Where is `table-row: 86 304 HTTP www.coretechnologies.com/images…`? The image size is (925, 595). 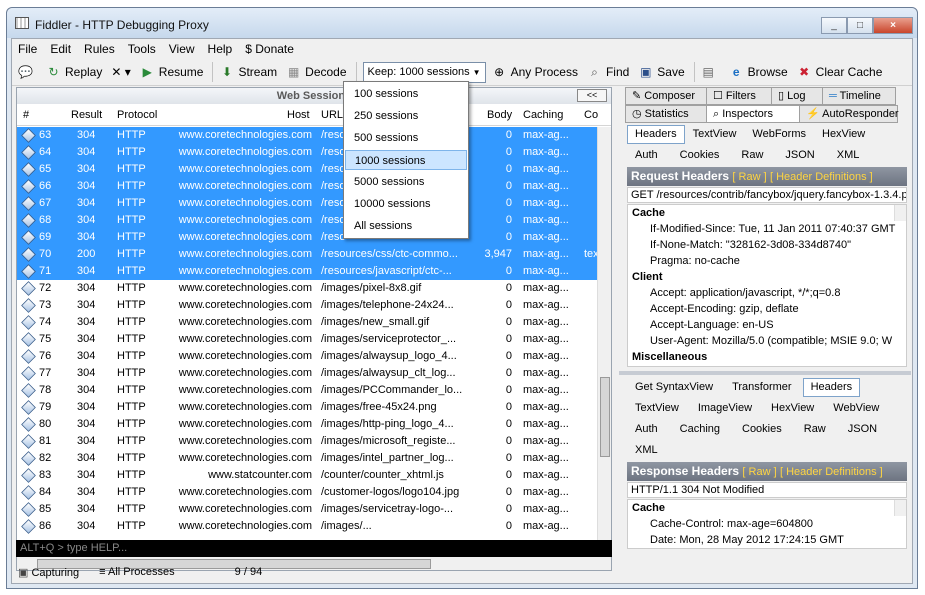 table-row: 86 304 HTTP www.coretechnologies.com/images… is located at coordinates (307, 526).